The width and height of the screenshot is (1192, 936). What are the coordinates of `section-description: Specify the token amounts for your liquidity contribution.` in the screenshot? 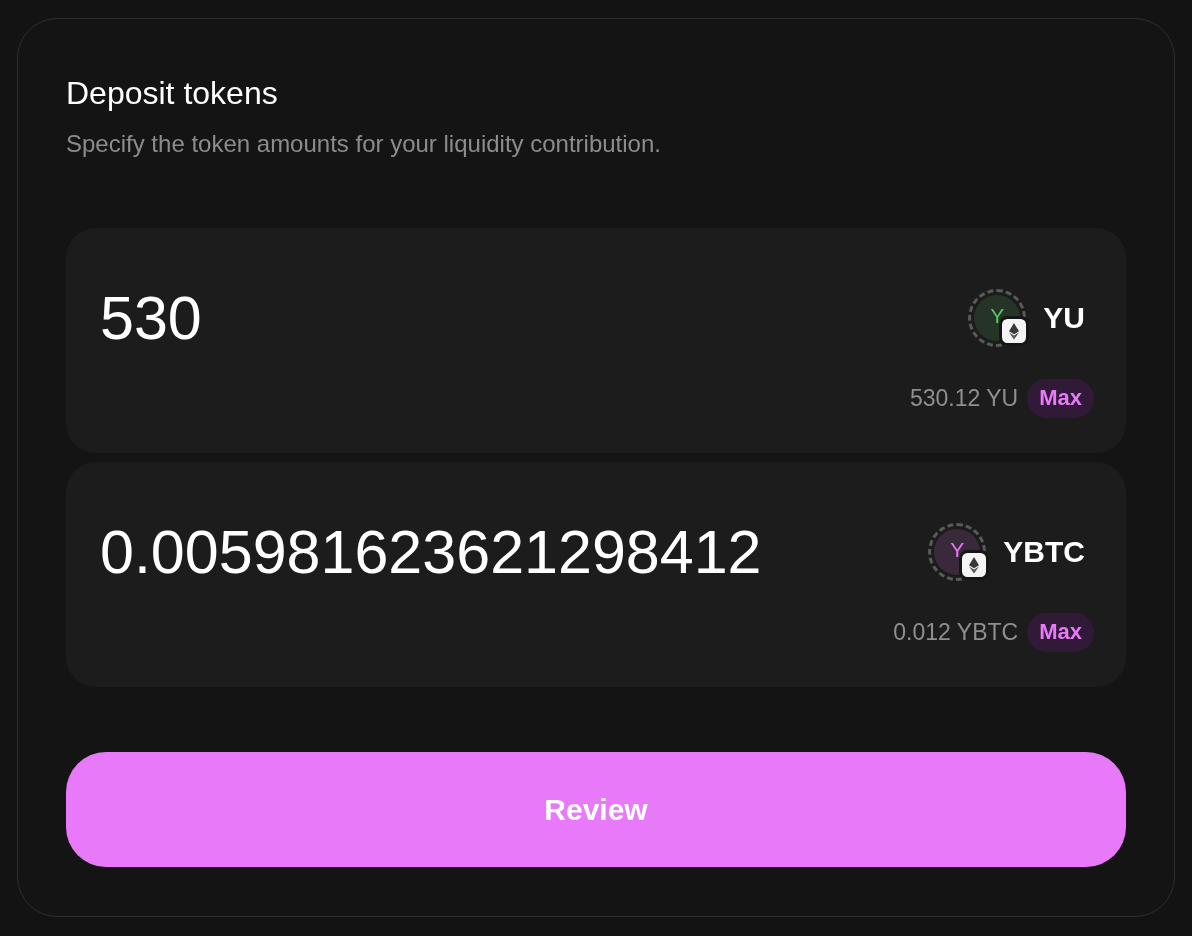 It's located at (363, 144).